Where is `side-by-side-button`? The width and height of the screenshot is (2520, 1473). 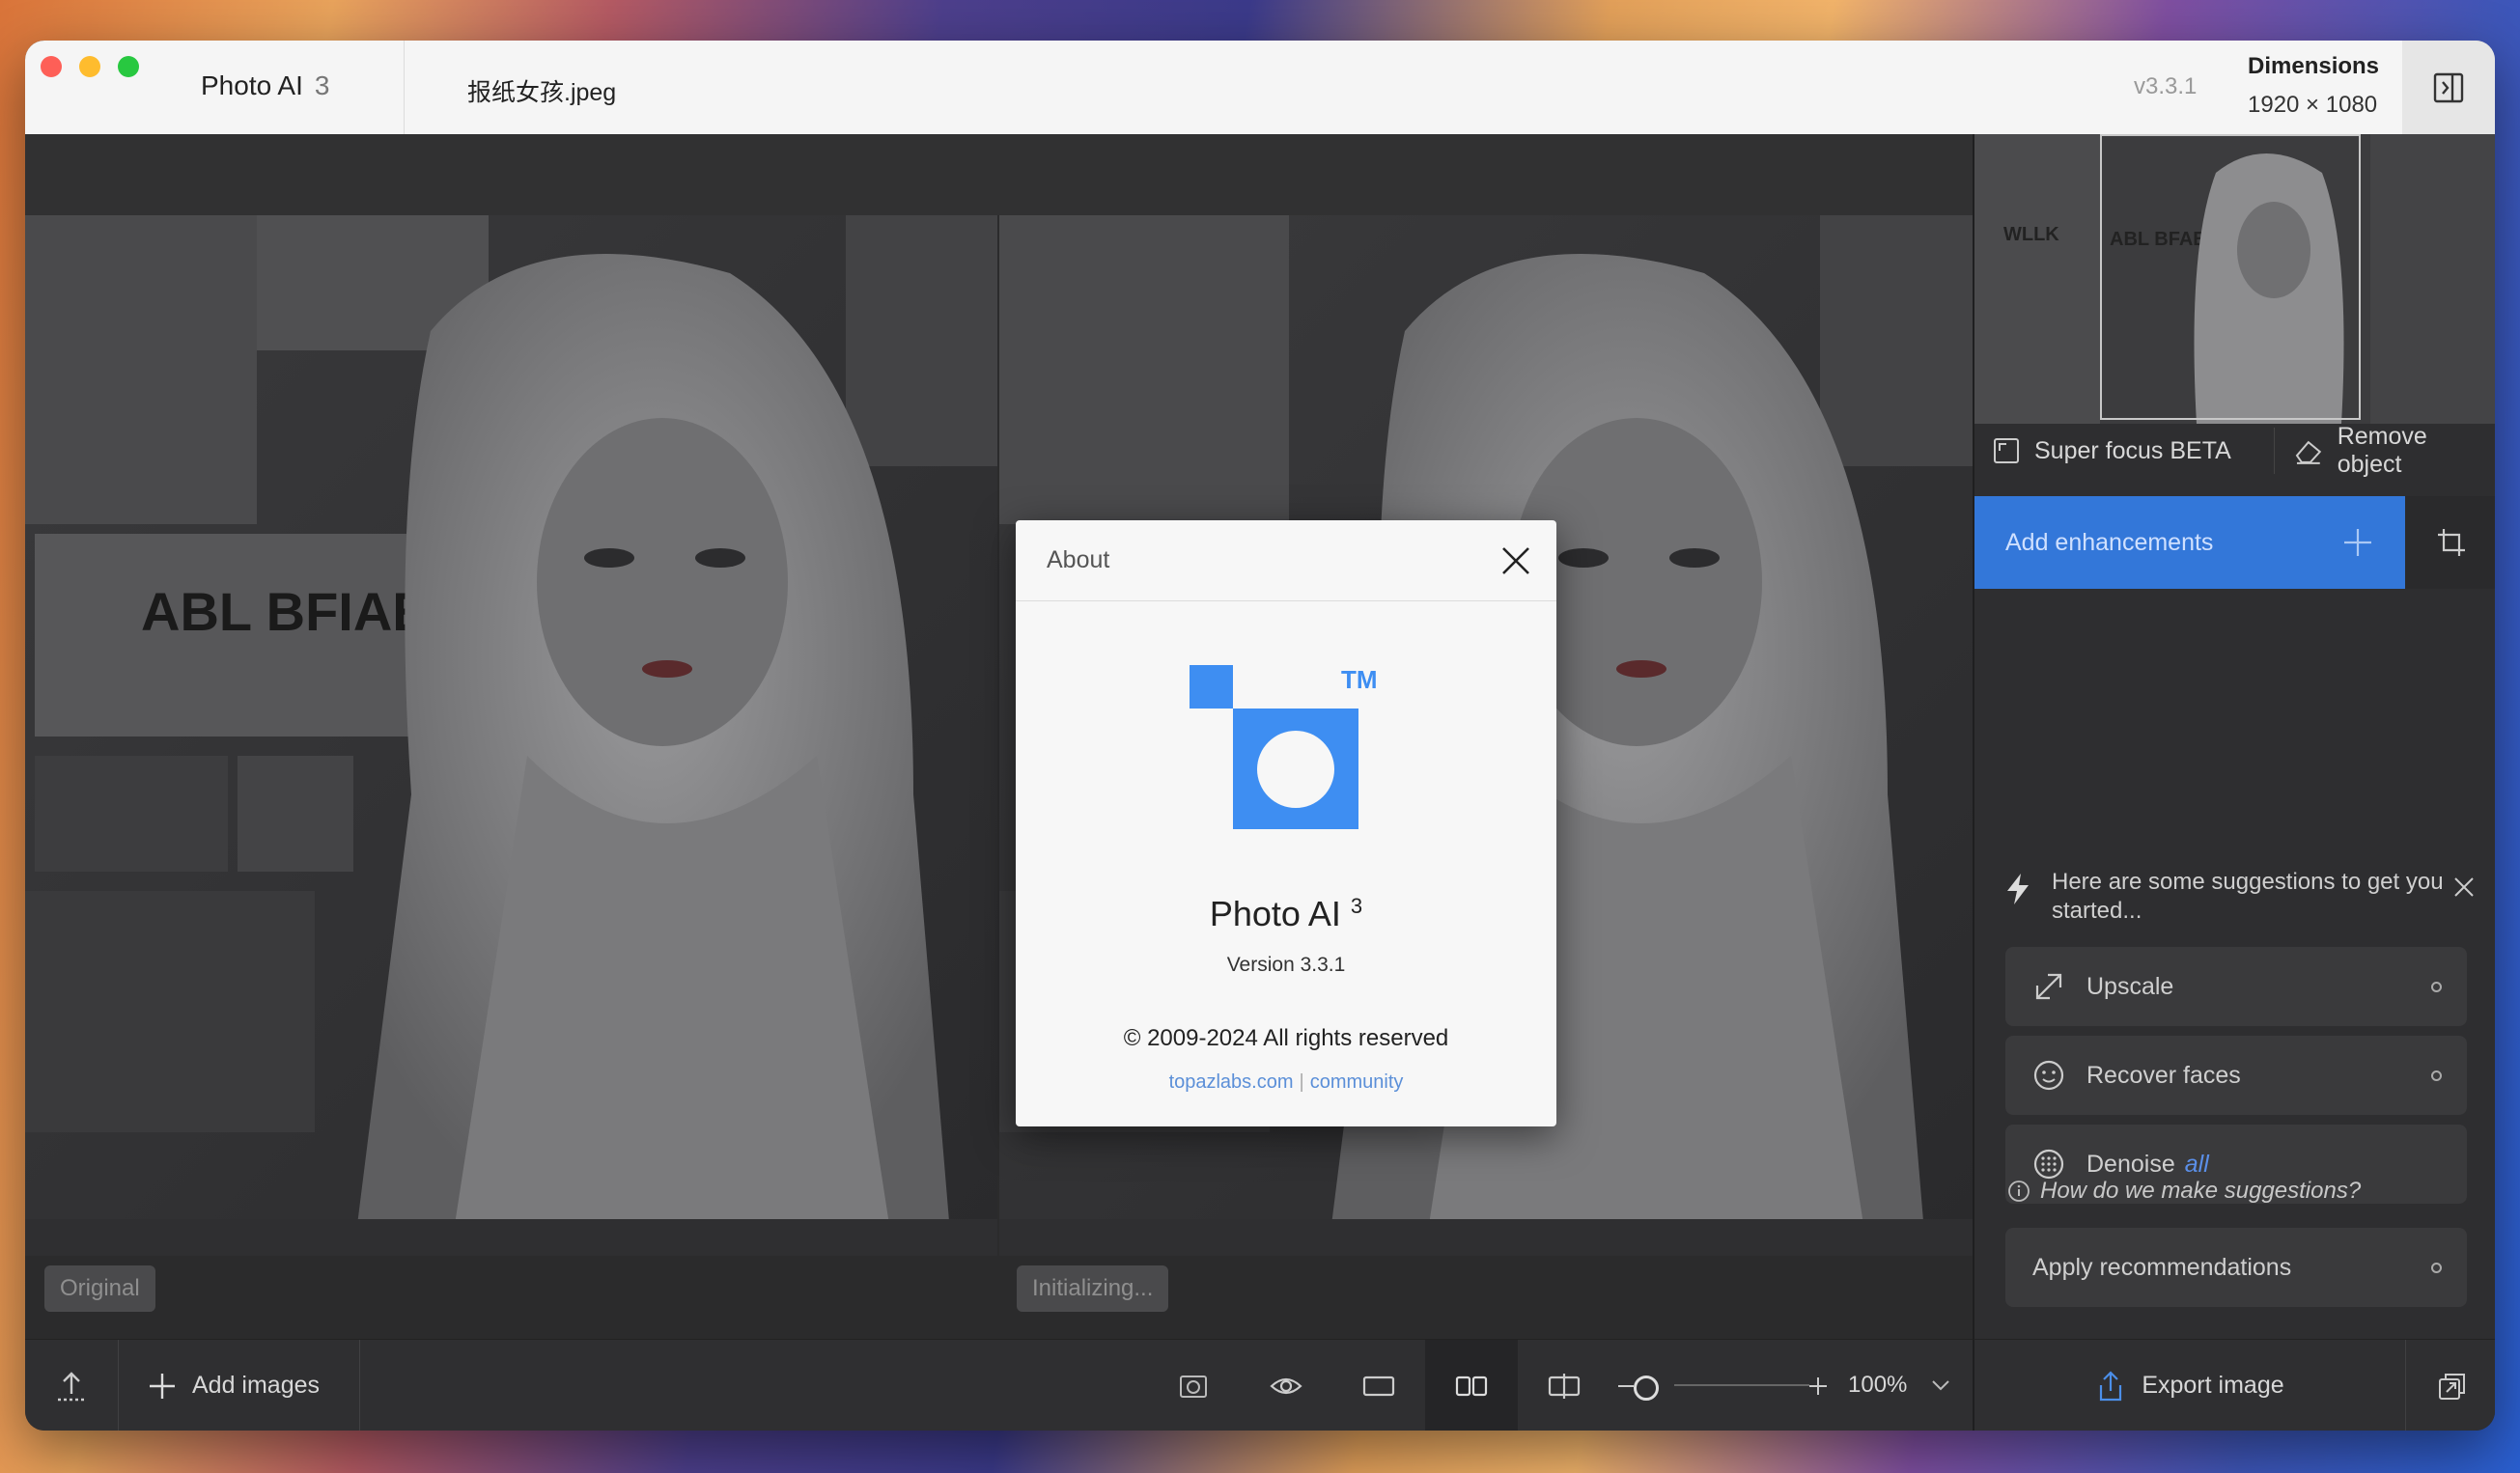
side-by-side-button is located at coordinates (1472, 1386).